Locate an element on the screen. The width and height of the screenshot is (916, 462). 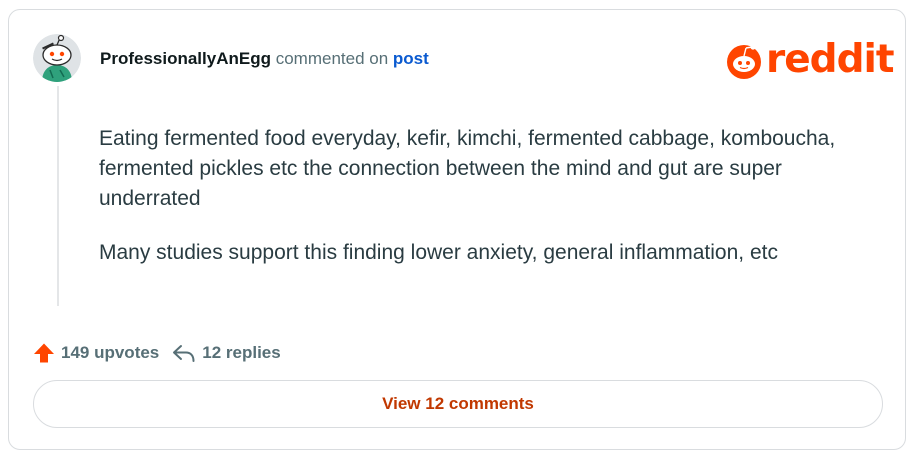
upvote-button: 149 upvotes is located at coordinates (96, 353).